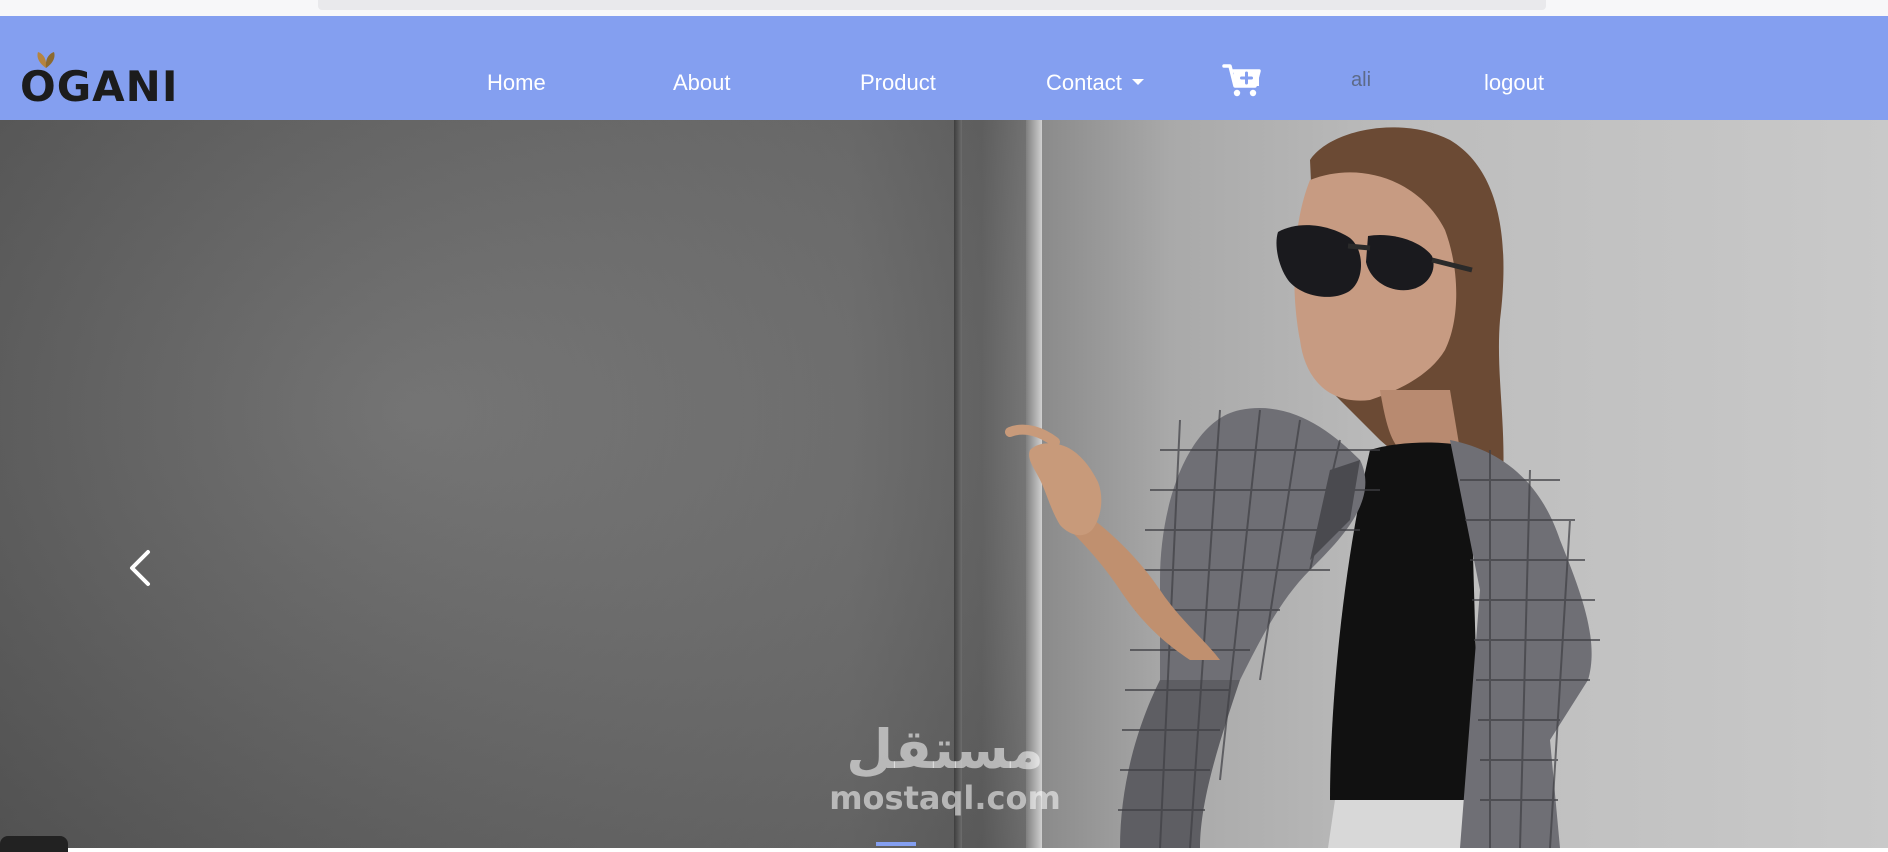  What do you see at coordinates (945, 749) in the screenshot?
I see `watermark-arabic: مستقل` at bounding box center [945, 749].